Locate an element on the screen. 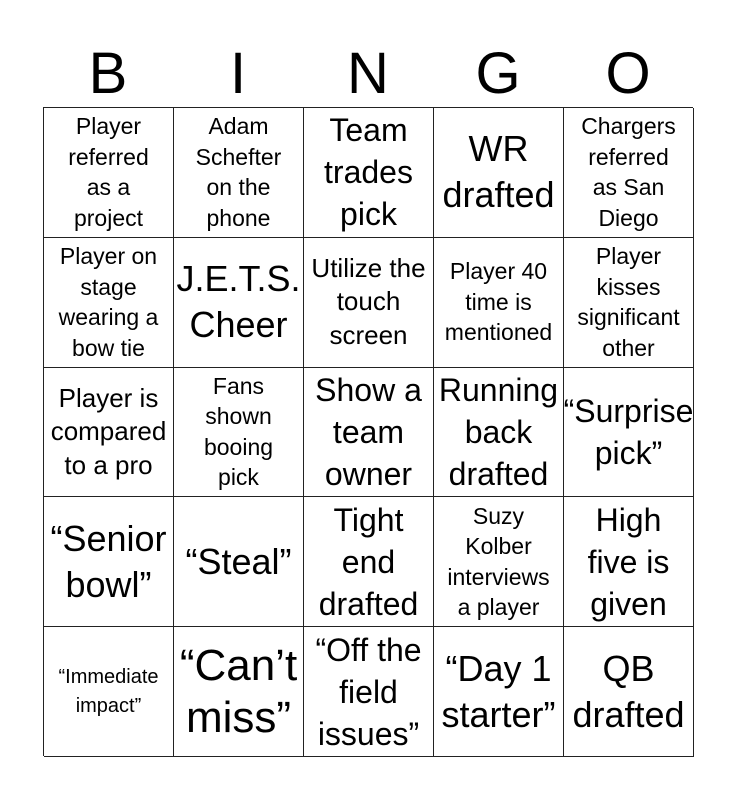  bingo-cell-text: Adam Schefter on the phone is located at coordinates (238, 172).